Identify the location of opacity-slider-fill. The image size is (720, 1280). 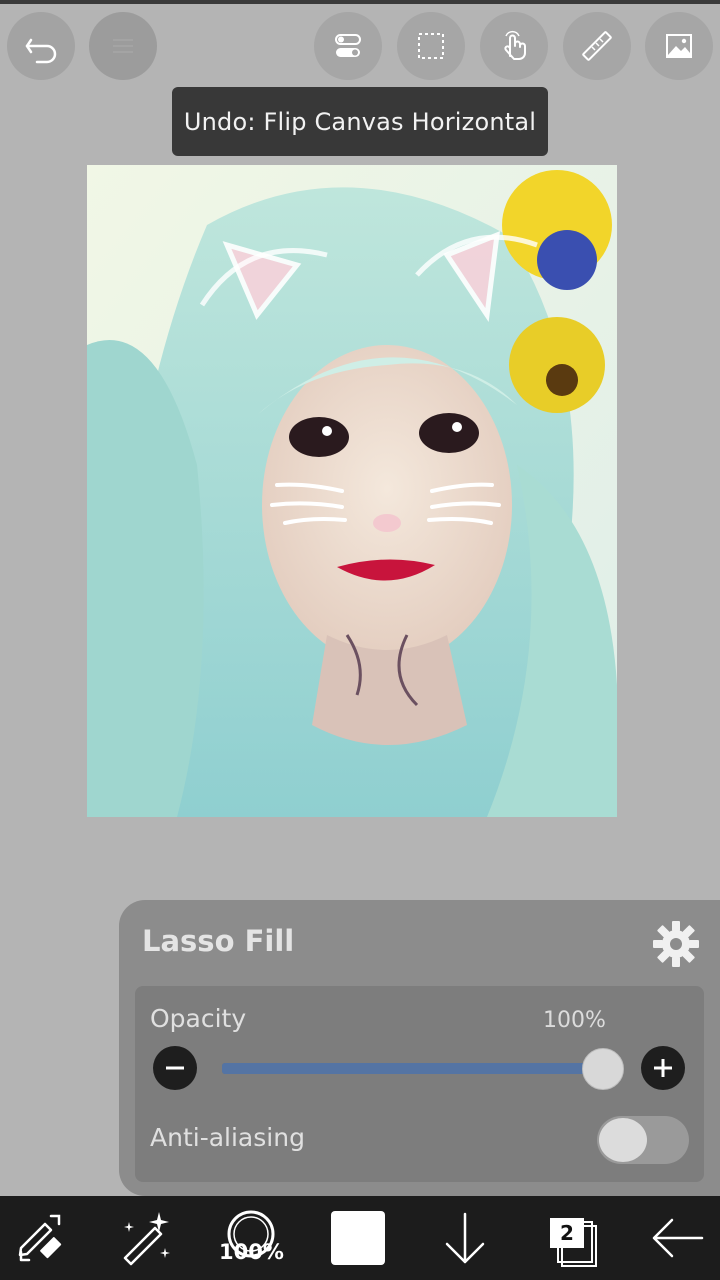
(418, 1068).